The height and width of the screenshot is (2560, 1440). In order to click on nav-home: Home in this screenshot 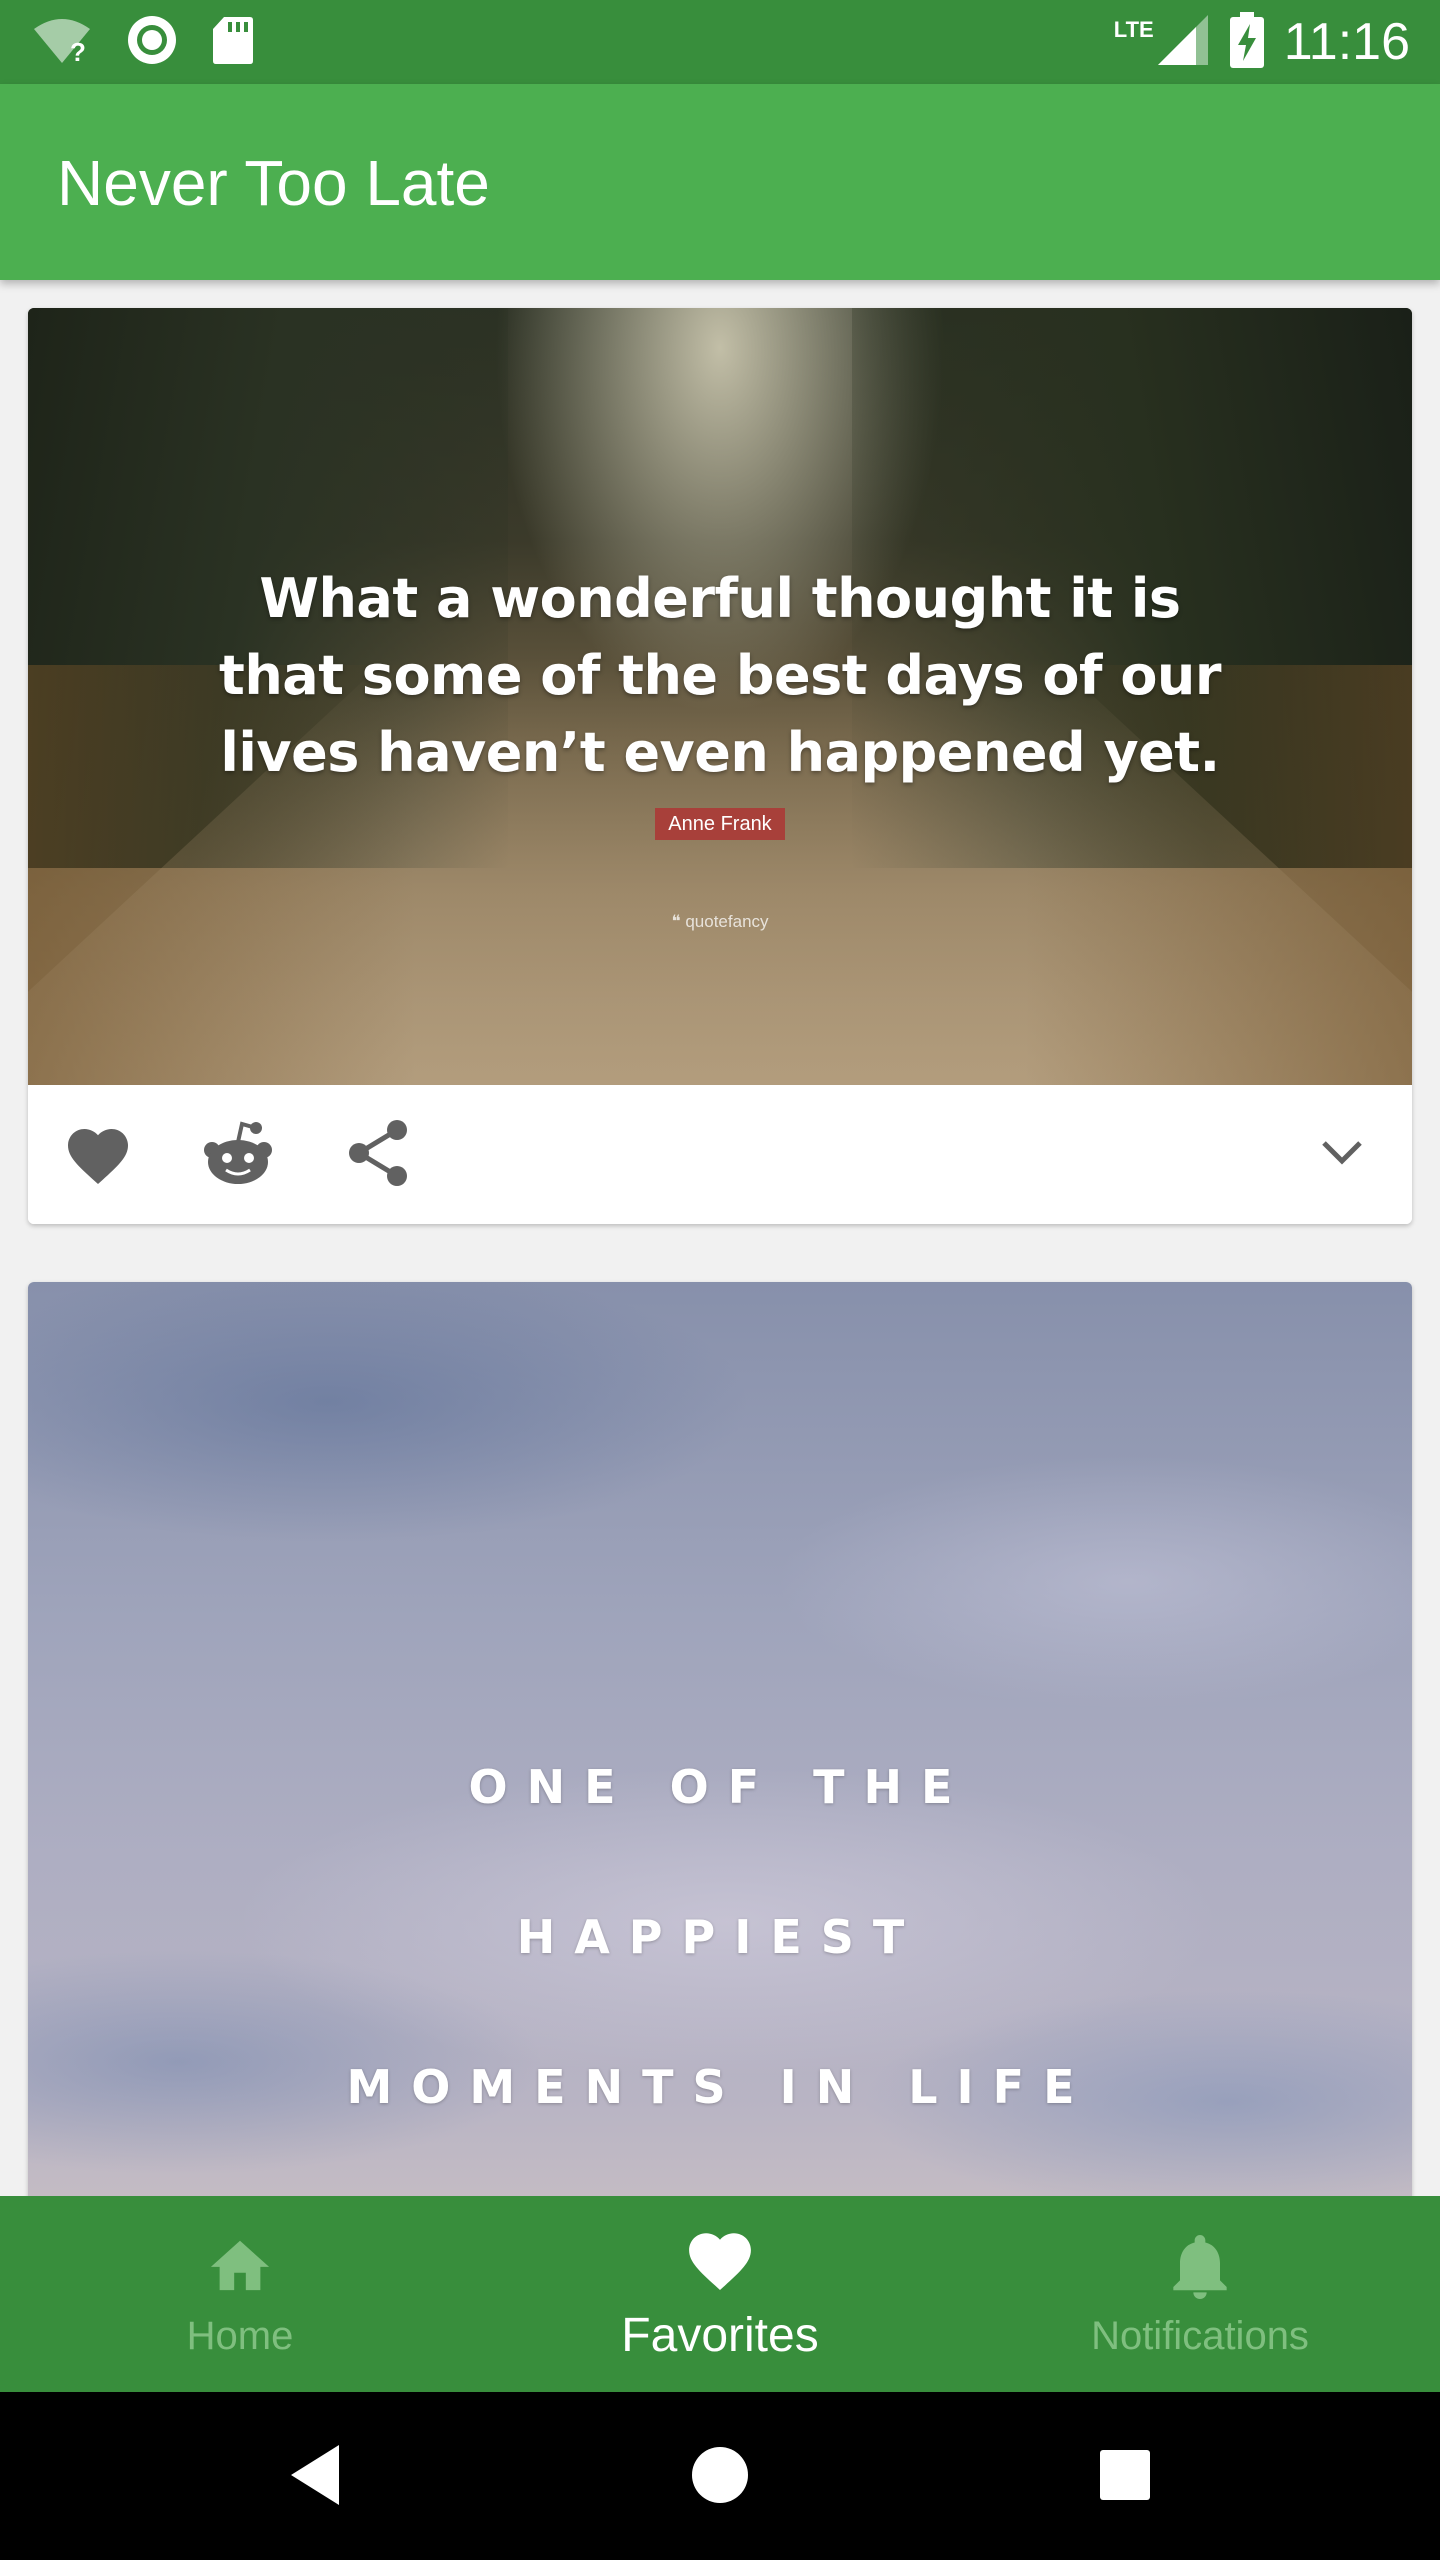, I will do `click(240, 2294)`.